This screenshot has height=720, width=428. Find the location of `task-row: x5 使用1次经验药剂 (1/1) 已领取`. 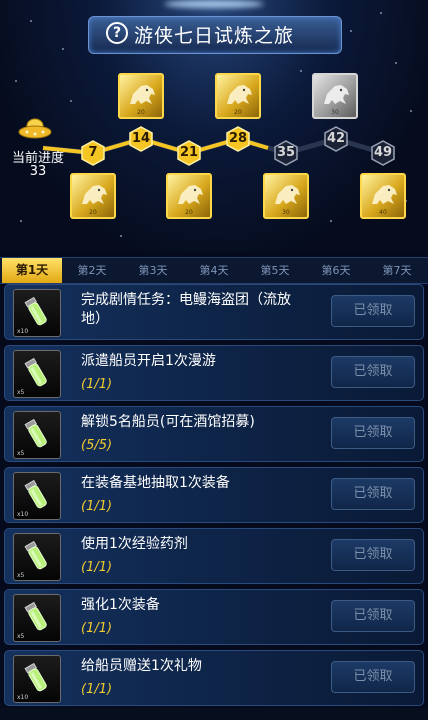

task-row: x5 使用1次经验药剂 (1/1) 已领取 is located at coordinates (214, 556).